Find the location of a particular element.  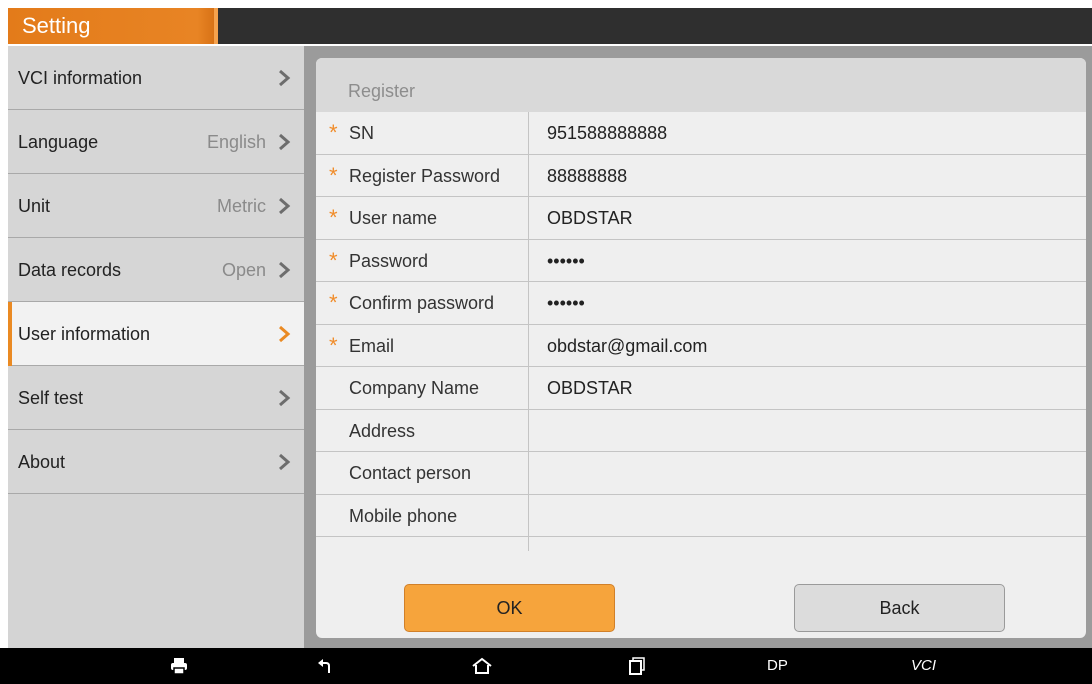

password-field: •••••• is located at coordinates (566, 261).